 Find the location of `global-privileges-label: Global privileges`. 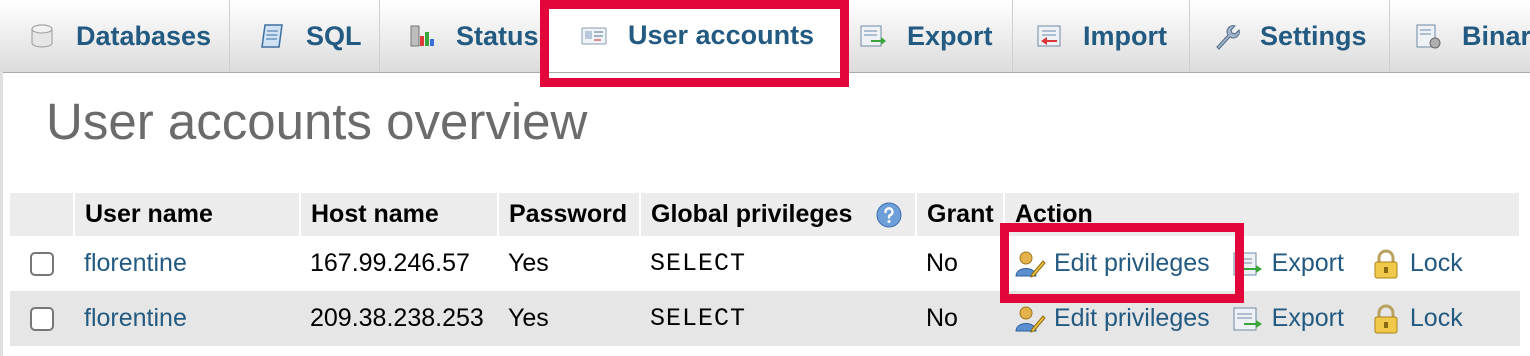

global-privileges-label: Global privileges is located at coordinates (752, 213).